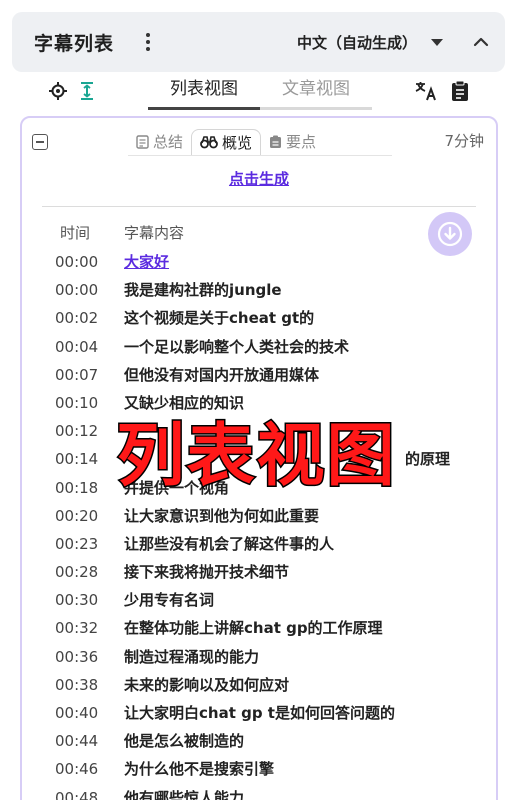  I want to click on subtitle-text: 让大家明白chat gp t是如何回答问题的, so click(259, 713).